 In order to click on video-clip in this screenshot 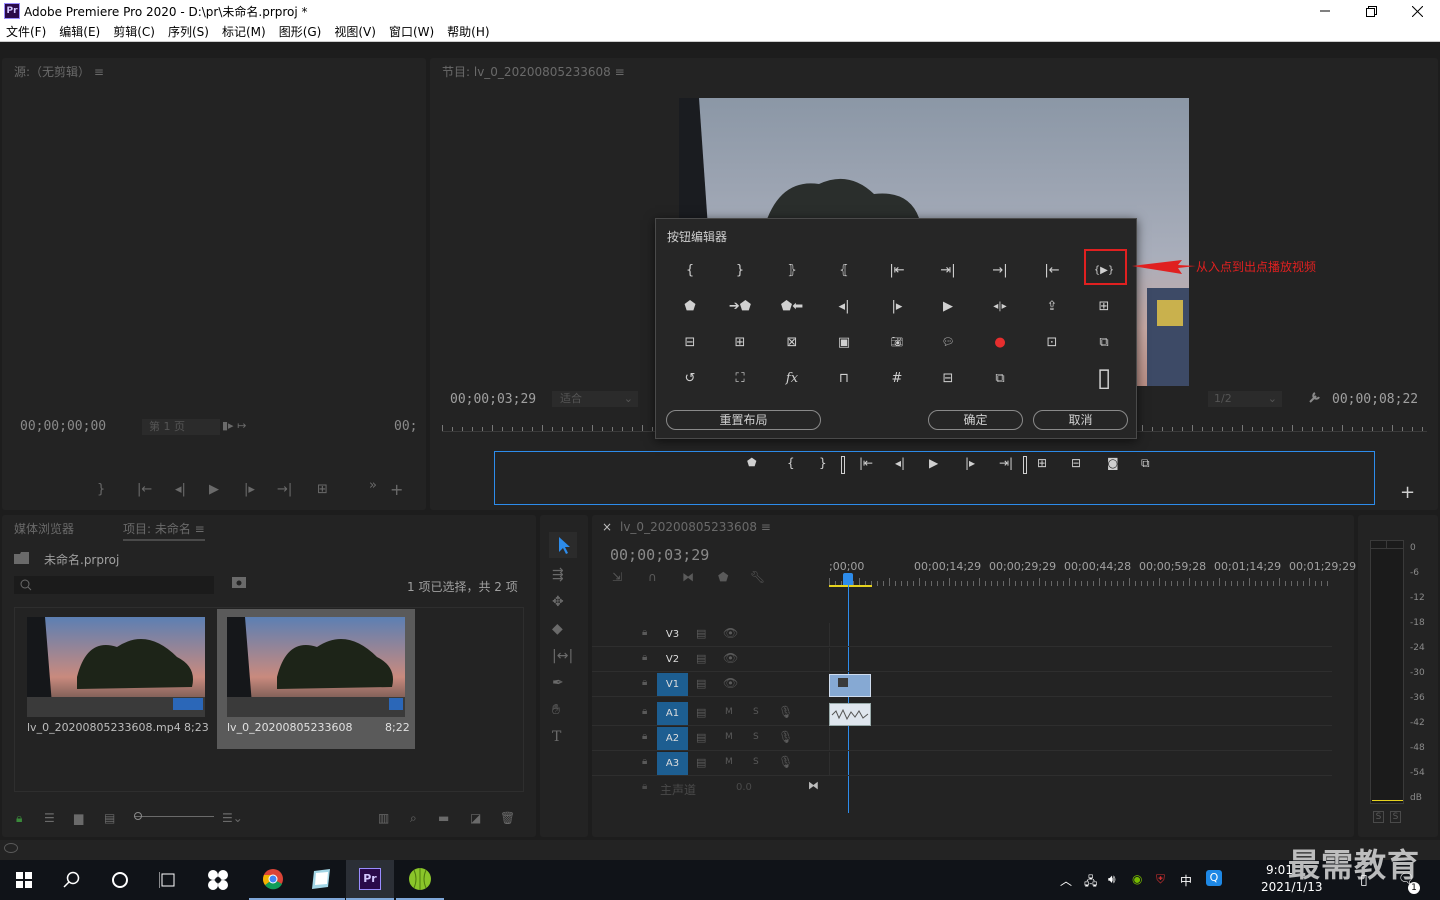, I will do `click(850, 685)`.